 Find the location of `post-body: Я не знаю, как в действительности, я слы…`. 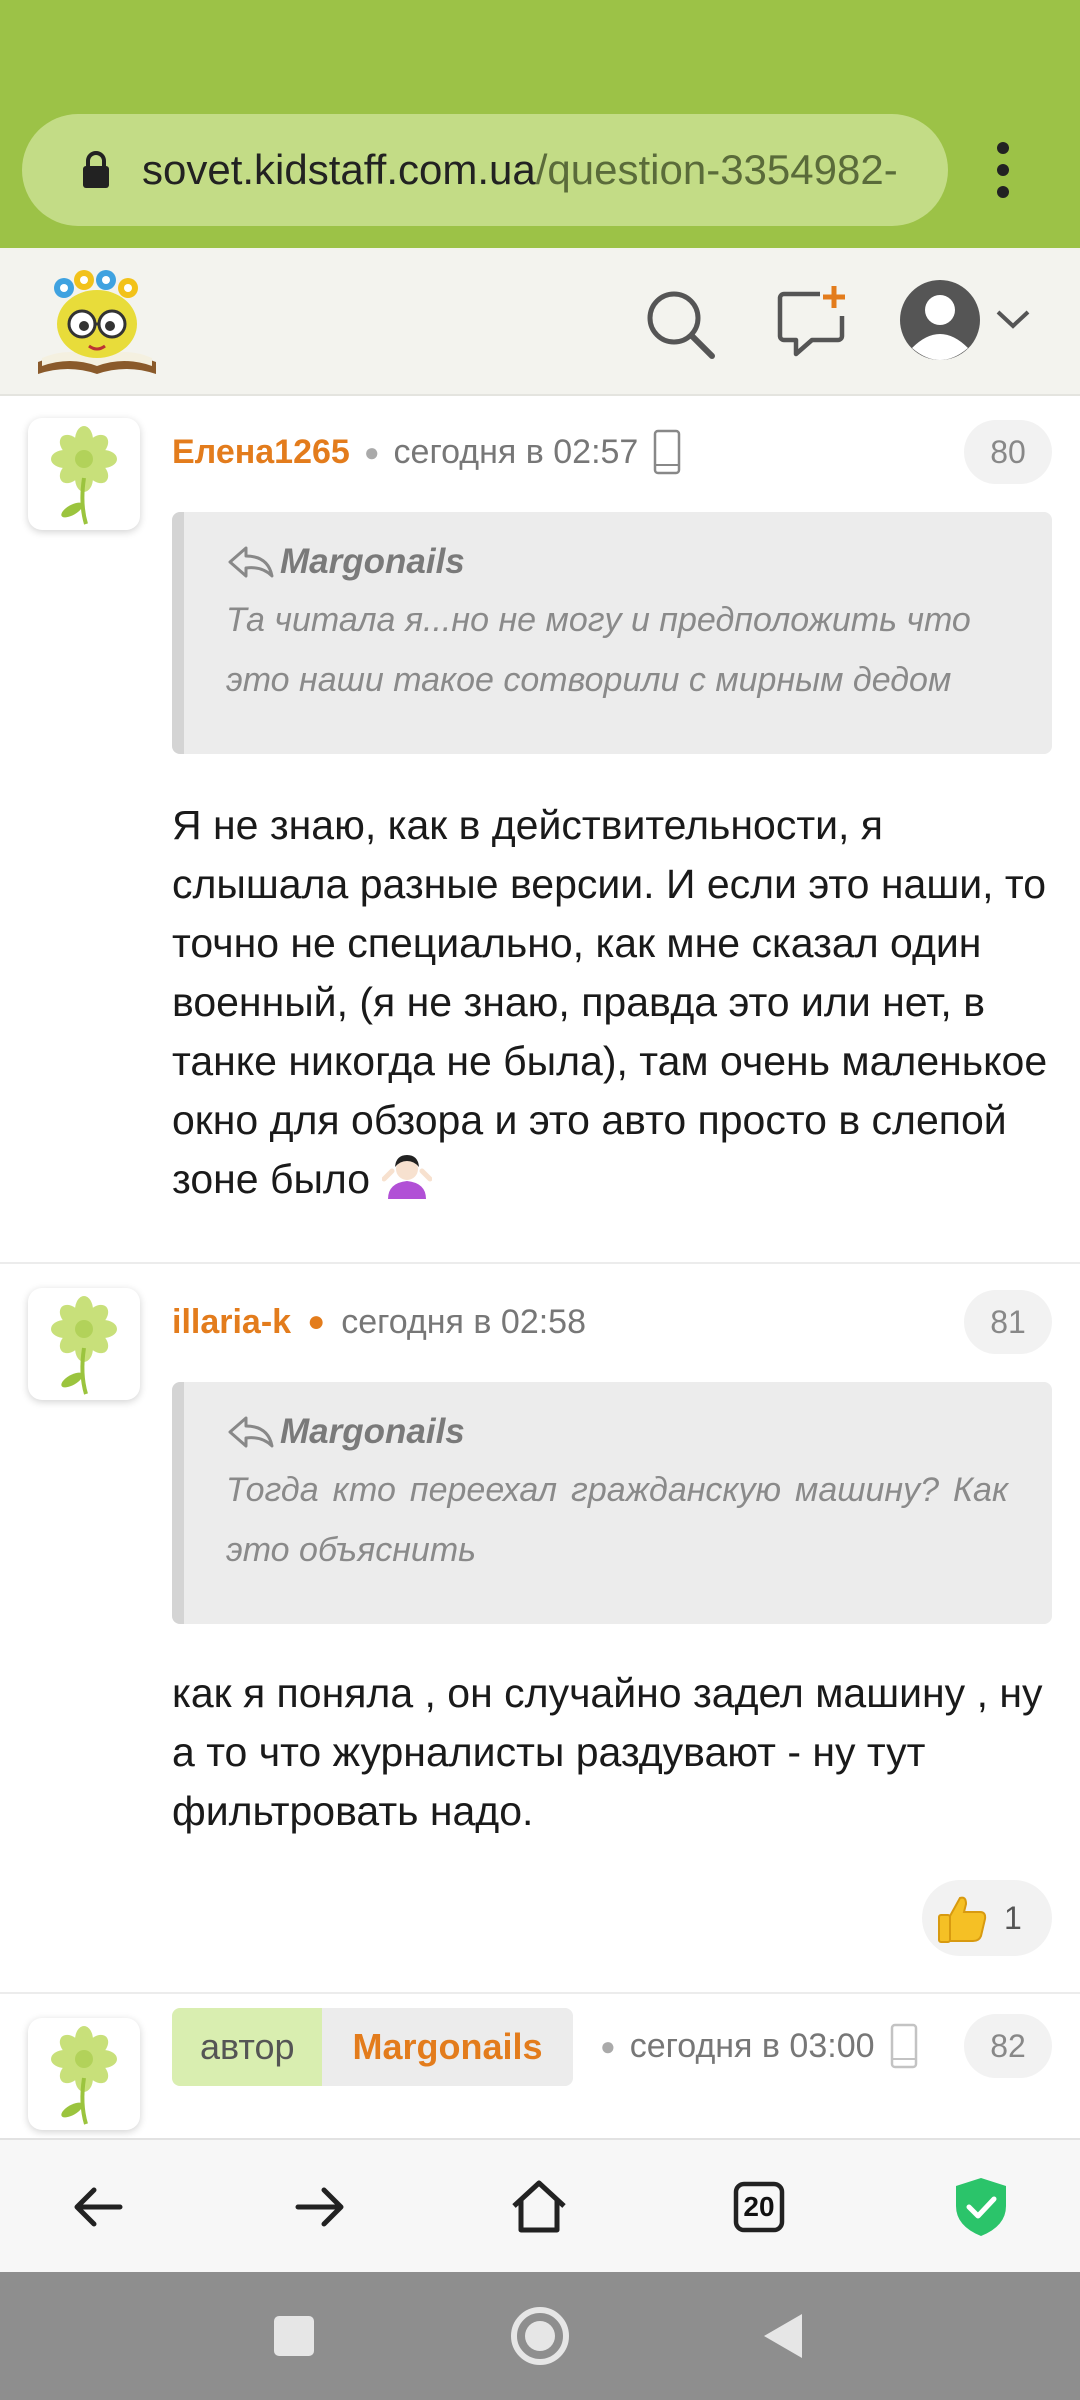

post-body: Я не знаю, как в действительности, я слы… is located at coordinates (617, 1002).